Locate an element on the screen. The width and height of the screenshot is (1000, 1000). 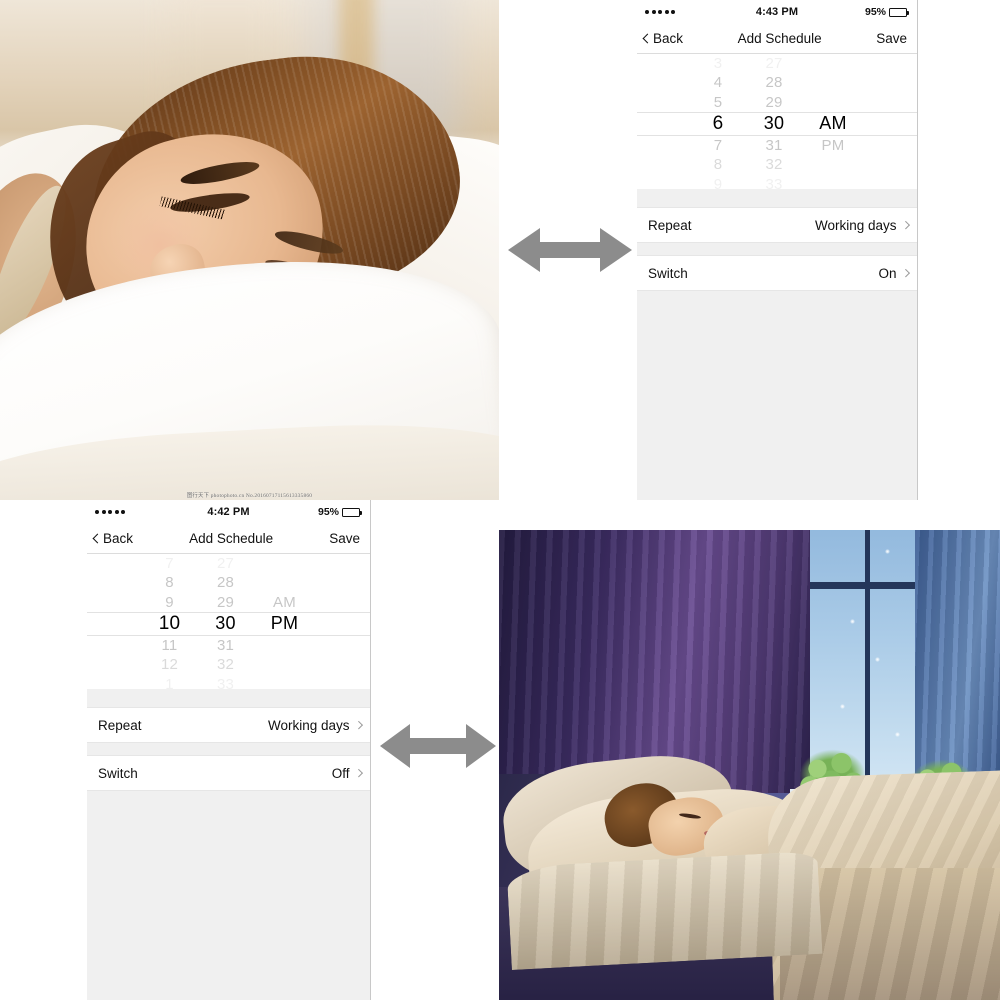
hour-selected: 10 is located at coordinates (170, 624).